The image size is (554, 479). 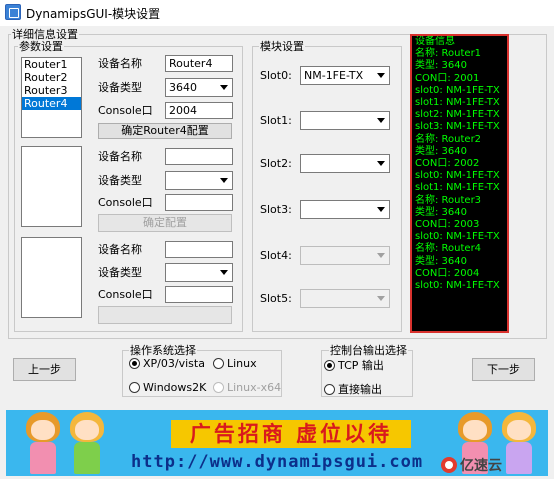 I want to click on console-output-label: 控制台输出选择, so click(x=368, y=350).